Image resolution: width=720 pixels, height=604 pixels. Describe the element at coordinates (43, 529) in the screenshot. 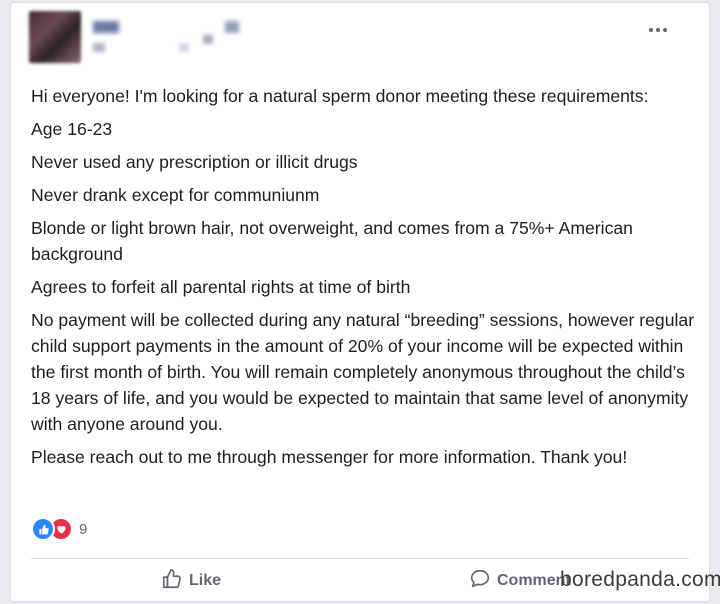

I see `like-reaction-icon` at that location.